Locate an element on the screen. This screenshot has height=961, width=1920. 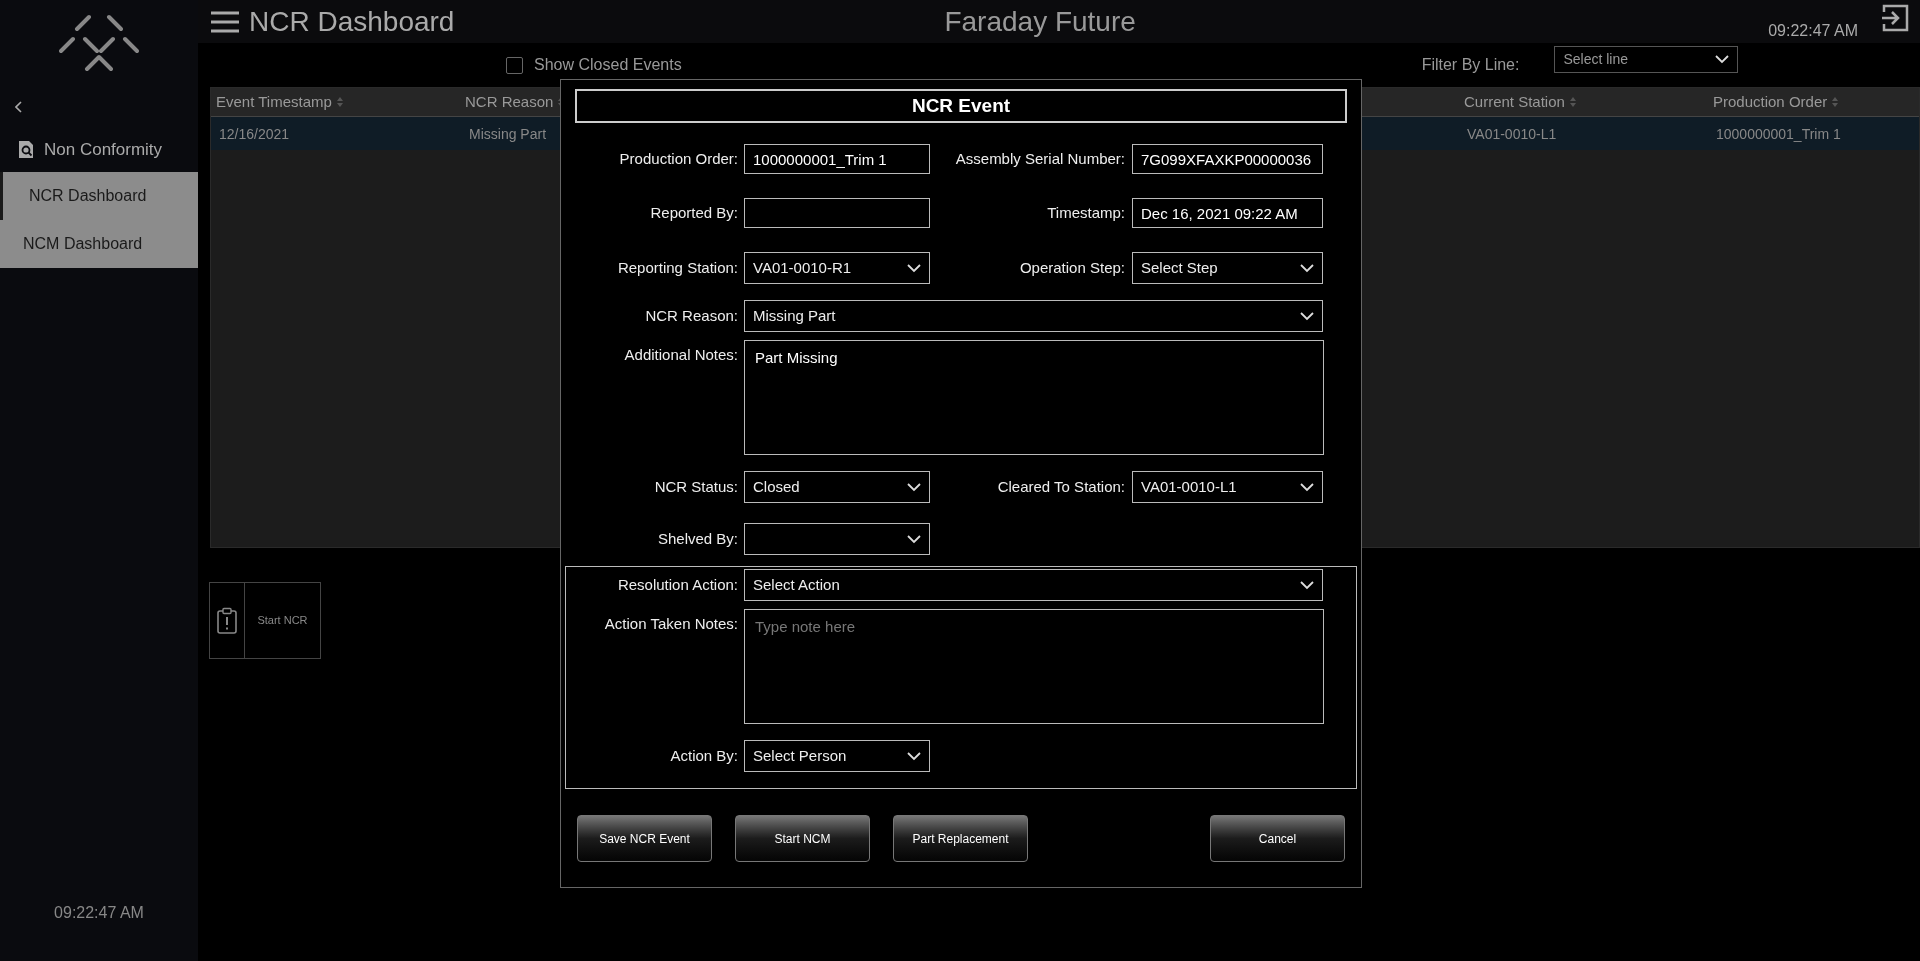
filter-label: Filter By Line: is located at coordinates (1470, 65).